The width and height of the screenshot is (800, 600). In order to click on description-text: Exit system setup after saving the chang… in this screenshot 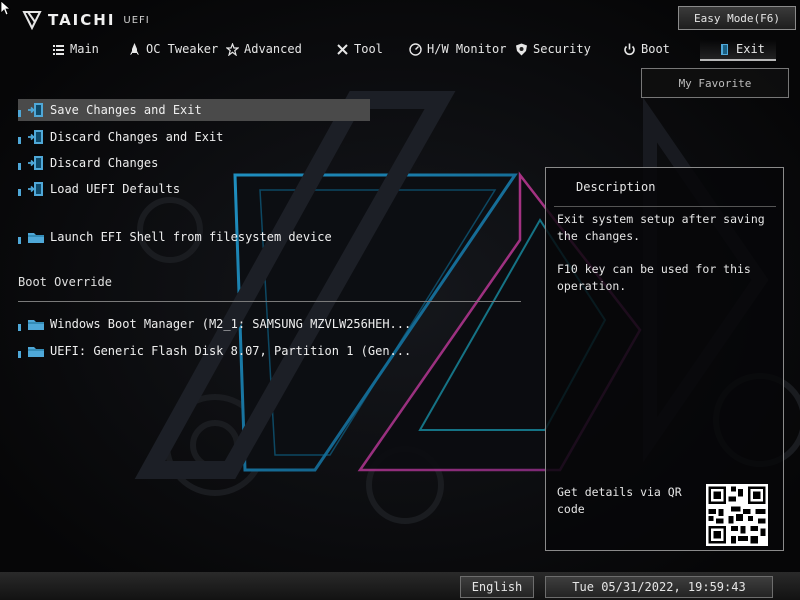, I will do `click(662, 261)`.